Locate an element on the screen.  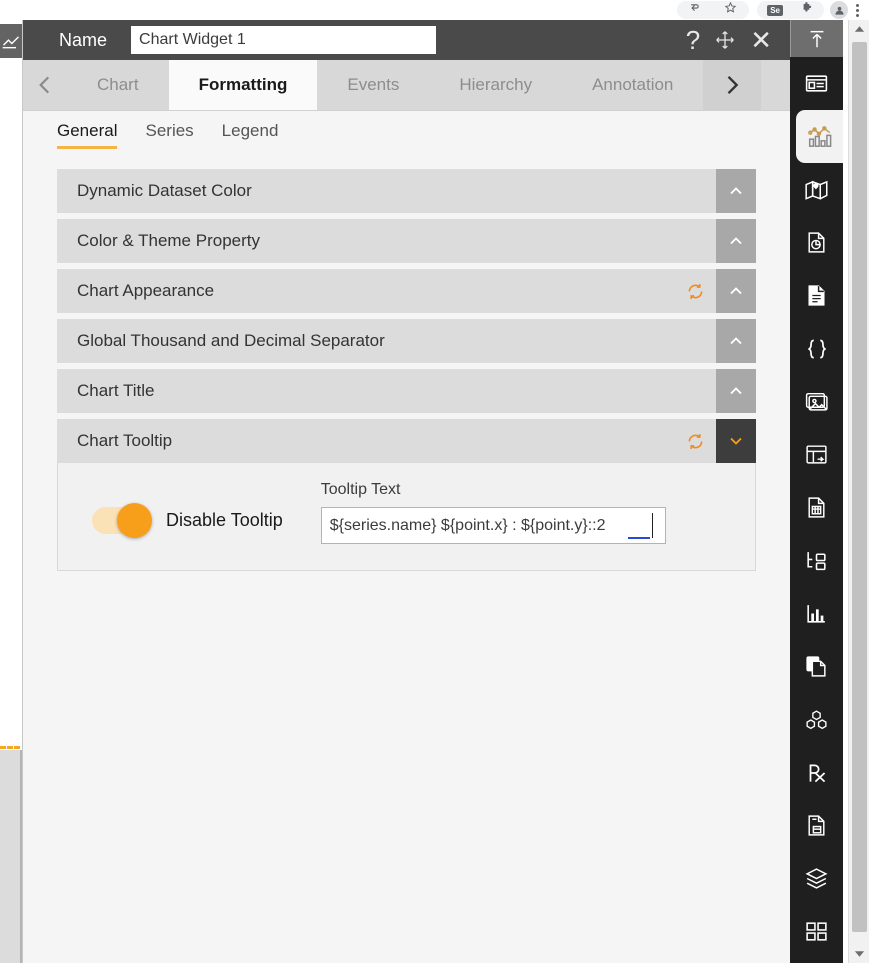
cubes-icon is located at coordinates (816, 719).